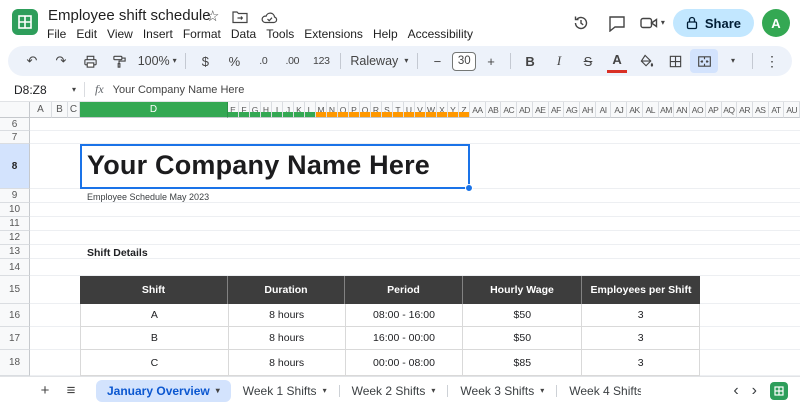  What do you see at coordinates (431, 110) in the screenshot?
I see `column-header: W` at bounding box center [431, 110].